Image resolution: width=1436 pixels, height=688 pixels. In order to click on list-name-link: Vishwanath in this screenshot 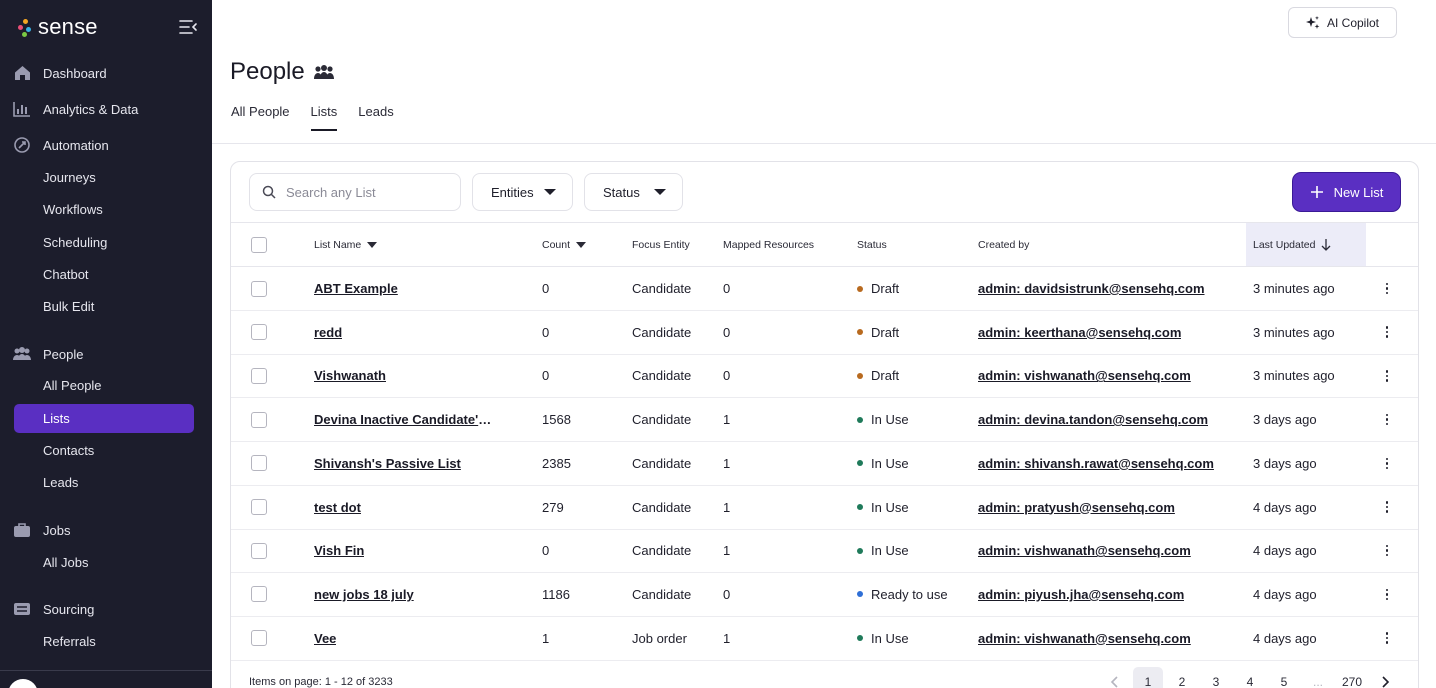, I will do `click(350, 375)`.